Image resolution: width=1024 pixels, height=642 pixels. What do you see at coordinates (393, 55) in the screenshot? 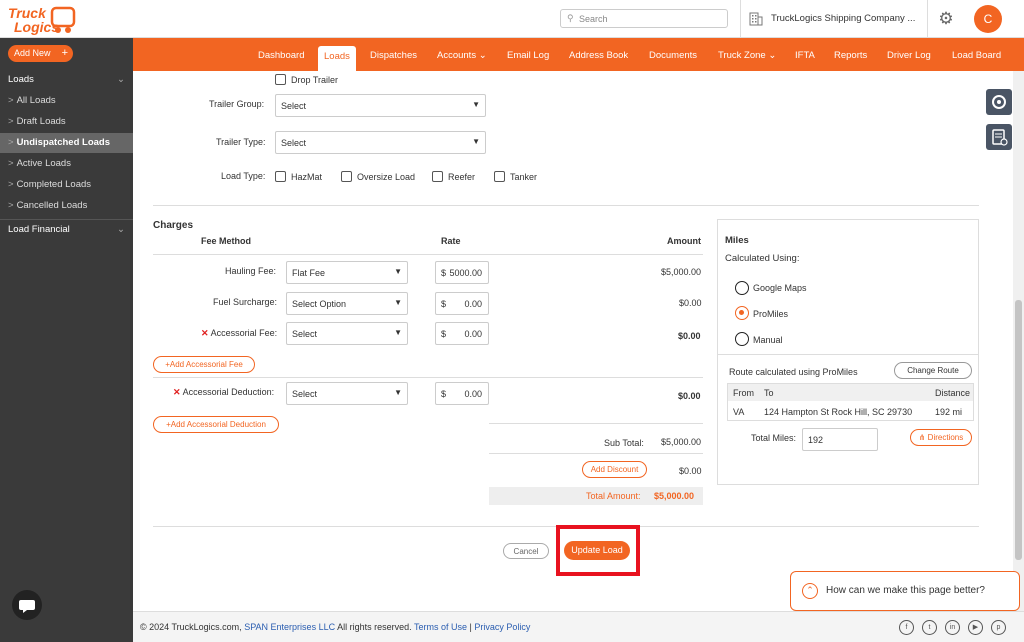
I see `nav-dispatches: Dispatches` at bounding box center [393, 55].